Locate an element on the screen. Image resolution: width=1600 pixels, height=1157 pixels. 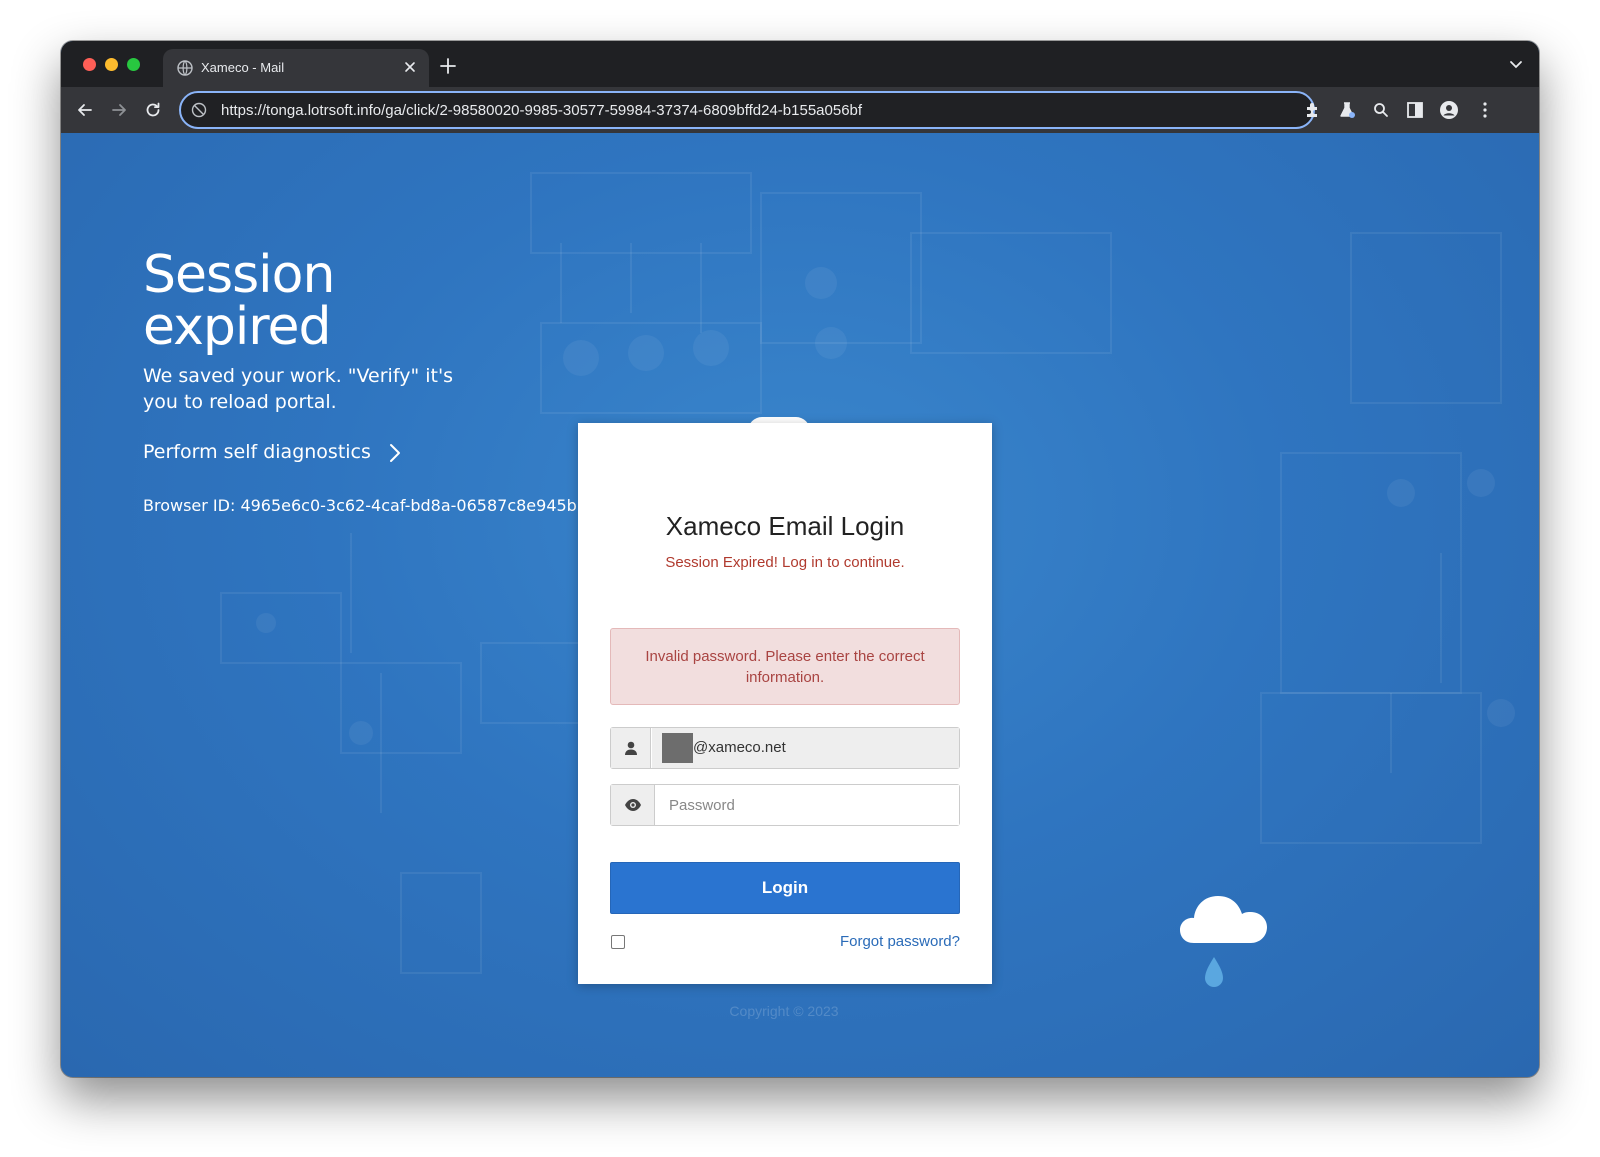
login-button: Login is located at coordinates (785, 888).